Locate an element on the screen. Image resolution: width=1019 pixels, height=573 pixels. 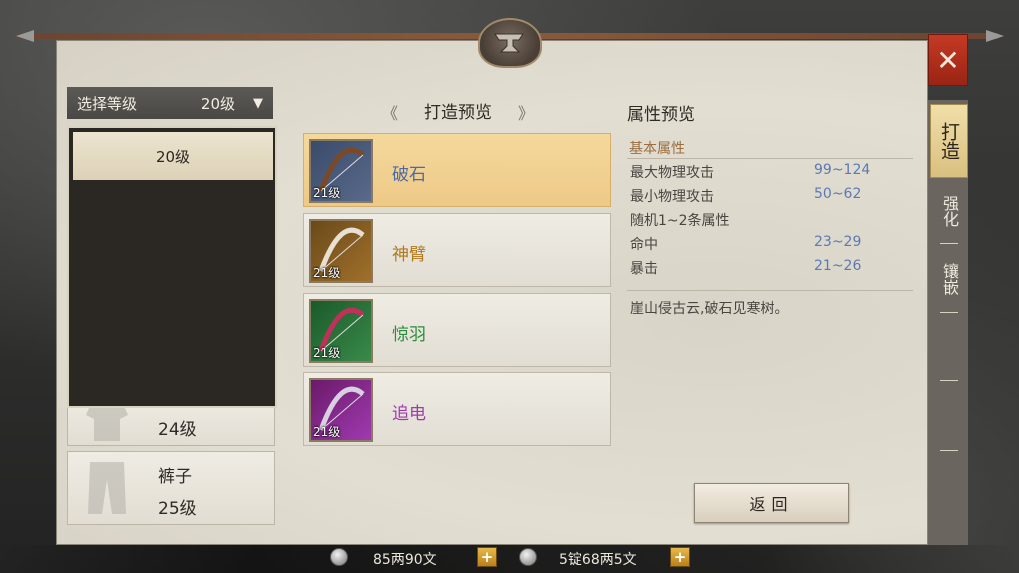
attribute-value: 21~26 is located at coordinates (838, 266).